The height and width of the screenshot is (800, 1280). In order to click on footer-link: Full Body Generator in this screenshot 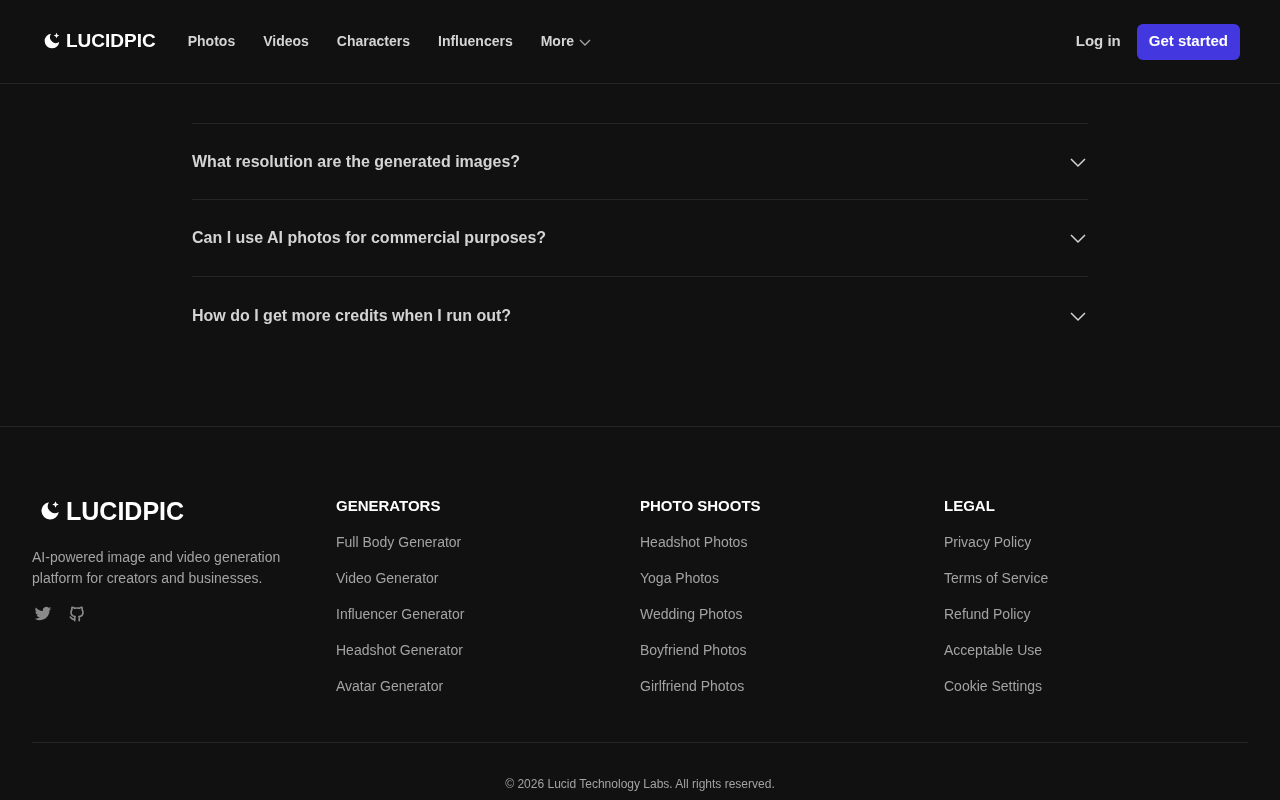, I will do `click(488, 542)`.